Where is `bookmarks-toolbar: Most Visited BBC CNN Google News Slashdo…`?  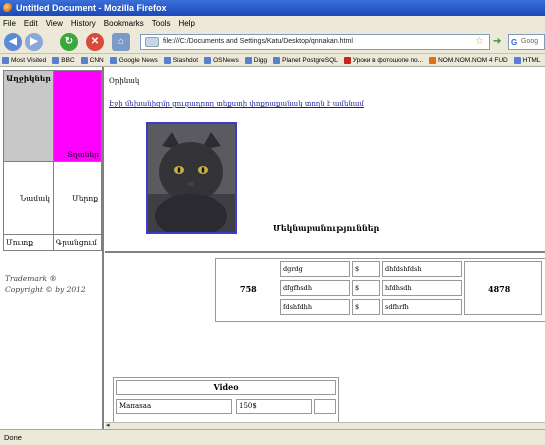 bookmarks-toolbar: Most Visited BBC CNN Google News Slashdo… is located at coordinates (272, 60).